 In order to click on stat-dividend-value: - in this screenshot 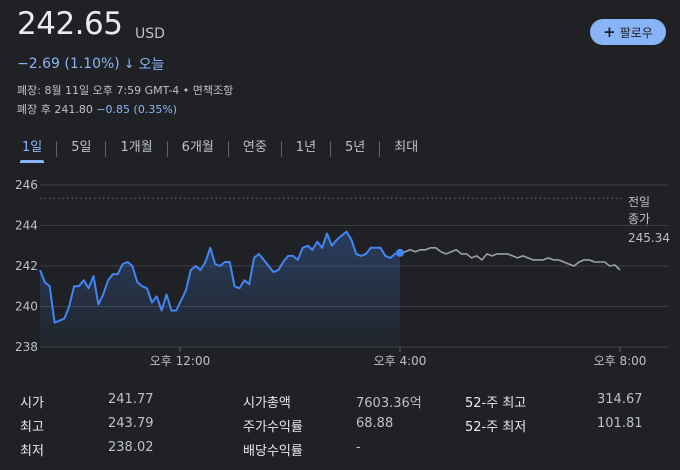, I will do `click(358, 447)`.